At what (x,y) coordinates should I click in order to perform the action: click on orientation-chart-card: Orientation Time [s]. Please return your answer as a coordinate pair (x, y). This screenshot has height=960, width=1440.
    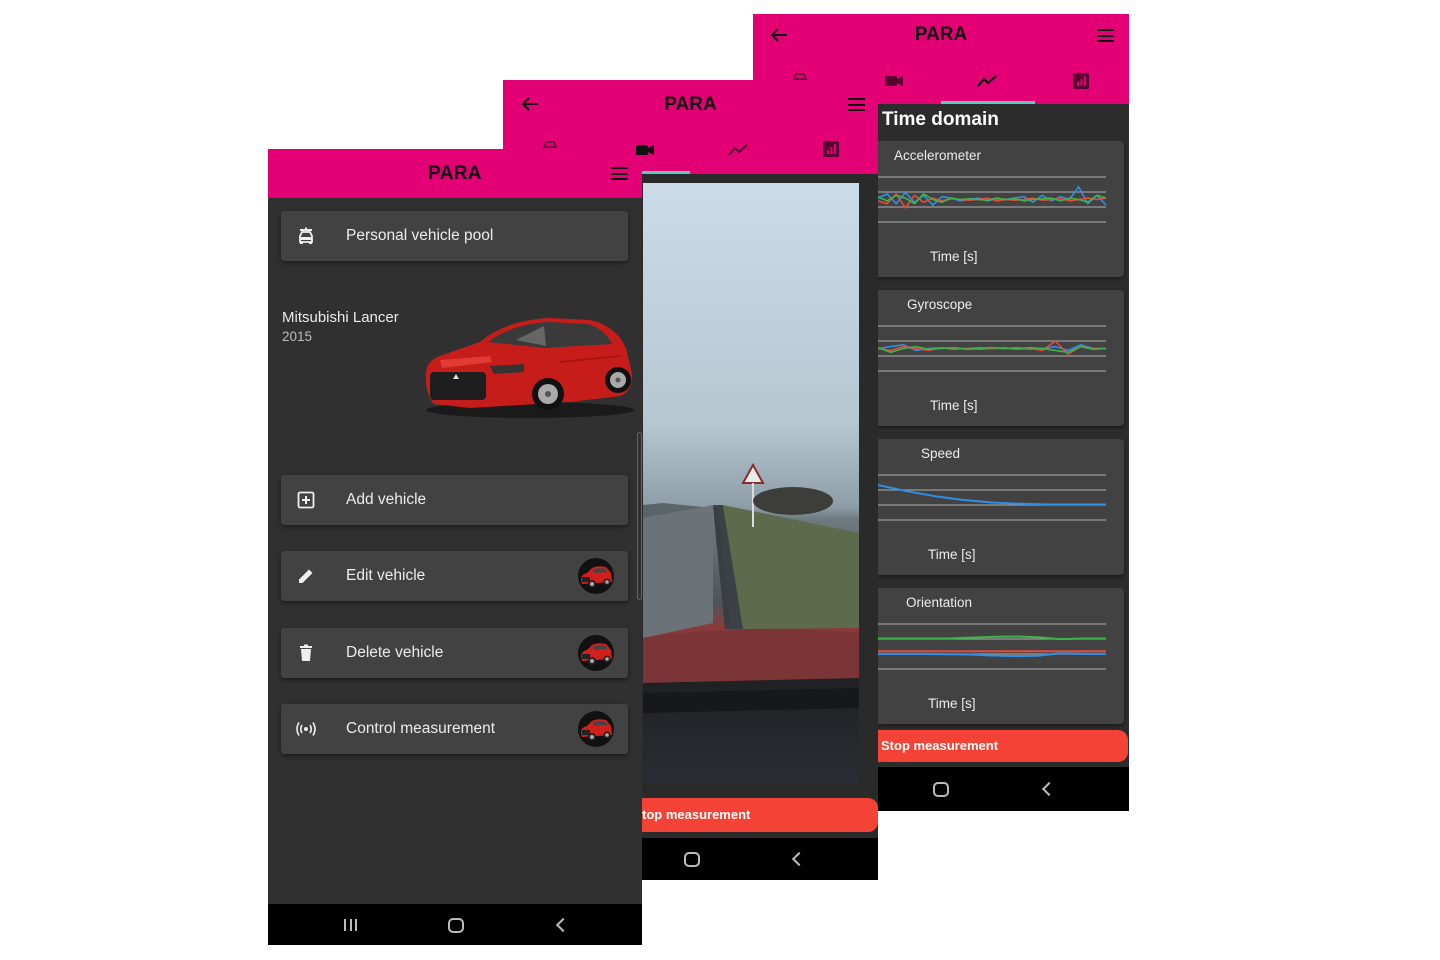
    Looking at the image, I should click on (1001, 656).